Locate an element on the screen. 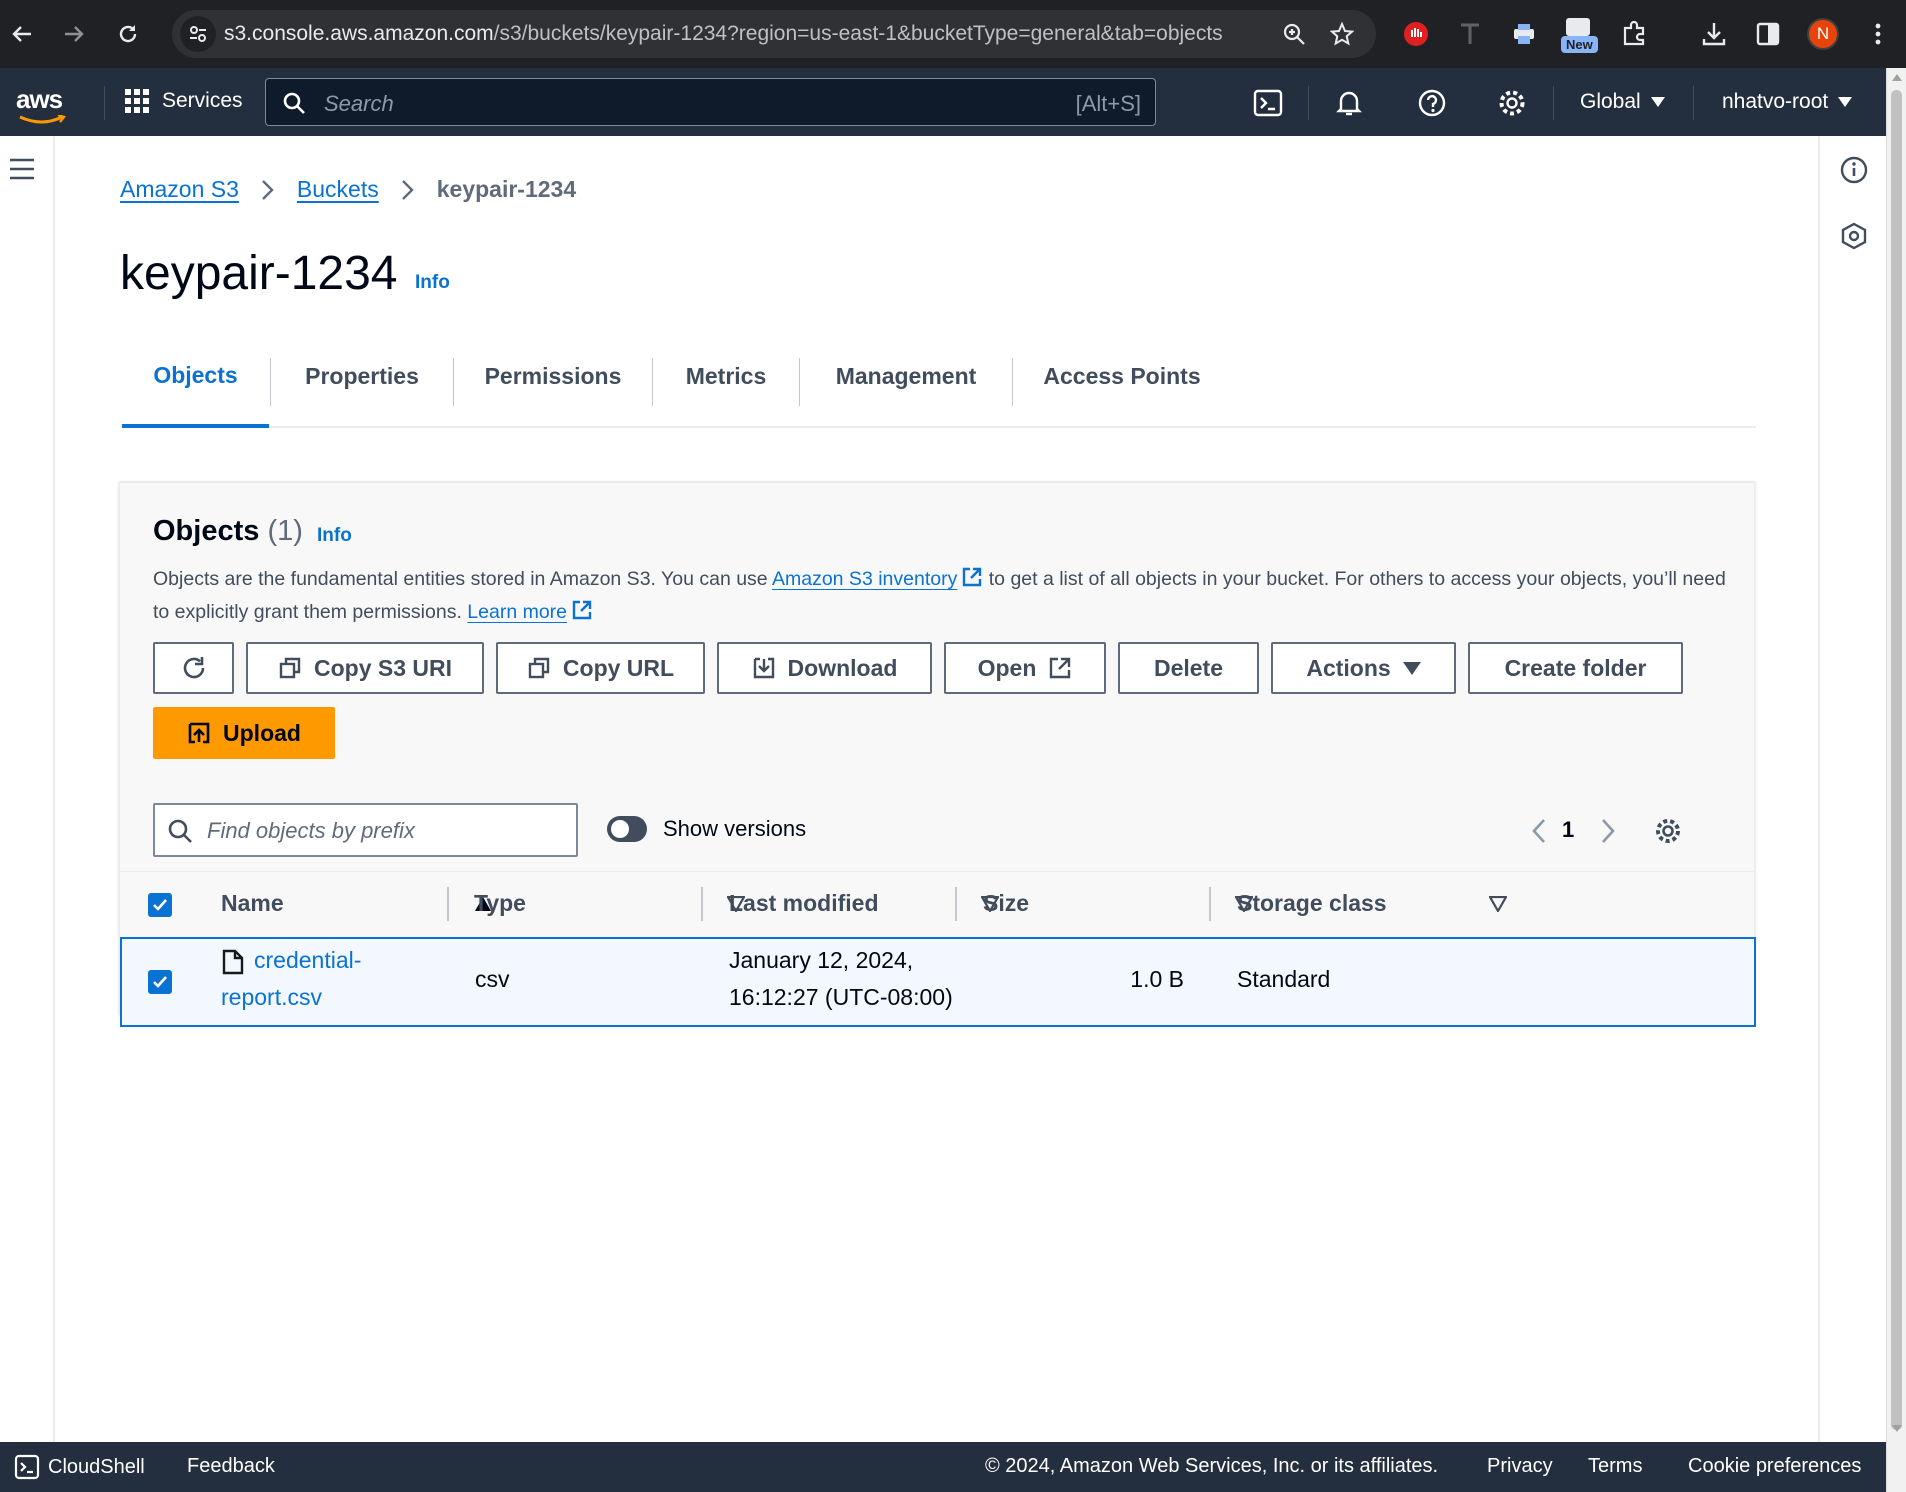 This screenshot has height=1492, width=1906. aws-logo: aws is located at coordinates (41, 104).